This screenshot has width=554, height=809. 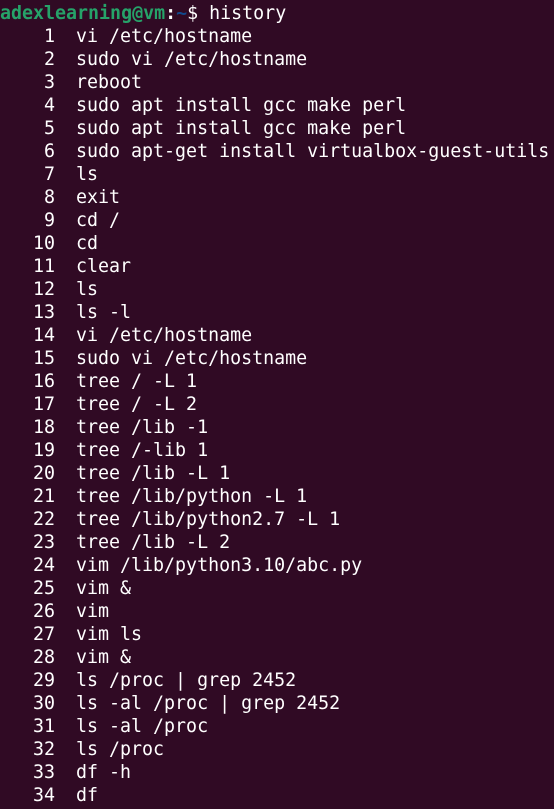 What do you see at coordinates (98, 220) in the screenshot?
I see `history-entry-command: cd /` at bounding box center [98, 220].